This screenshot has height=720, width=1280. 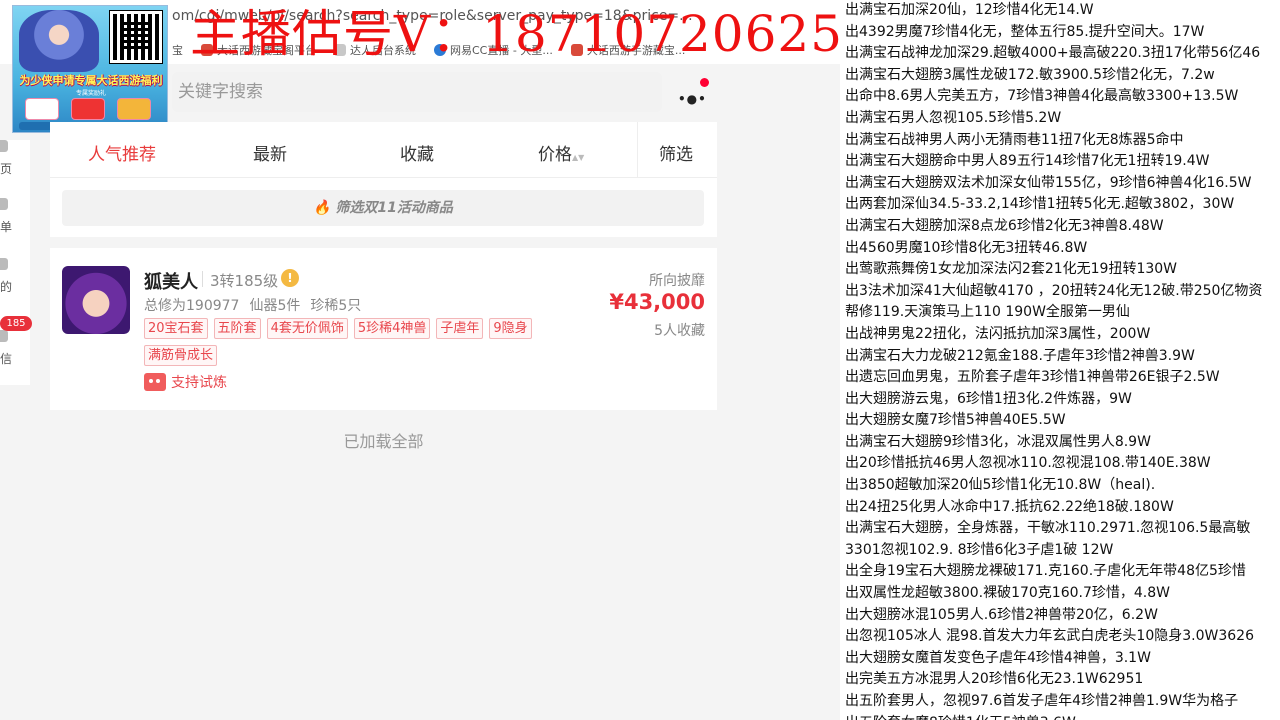 What do you see at coordinates (392, 328) in the screenshot?
I see `tag: 5珍稀4神兽` at bounding box center [392, 328].